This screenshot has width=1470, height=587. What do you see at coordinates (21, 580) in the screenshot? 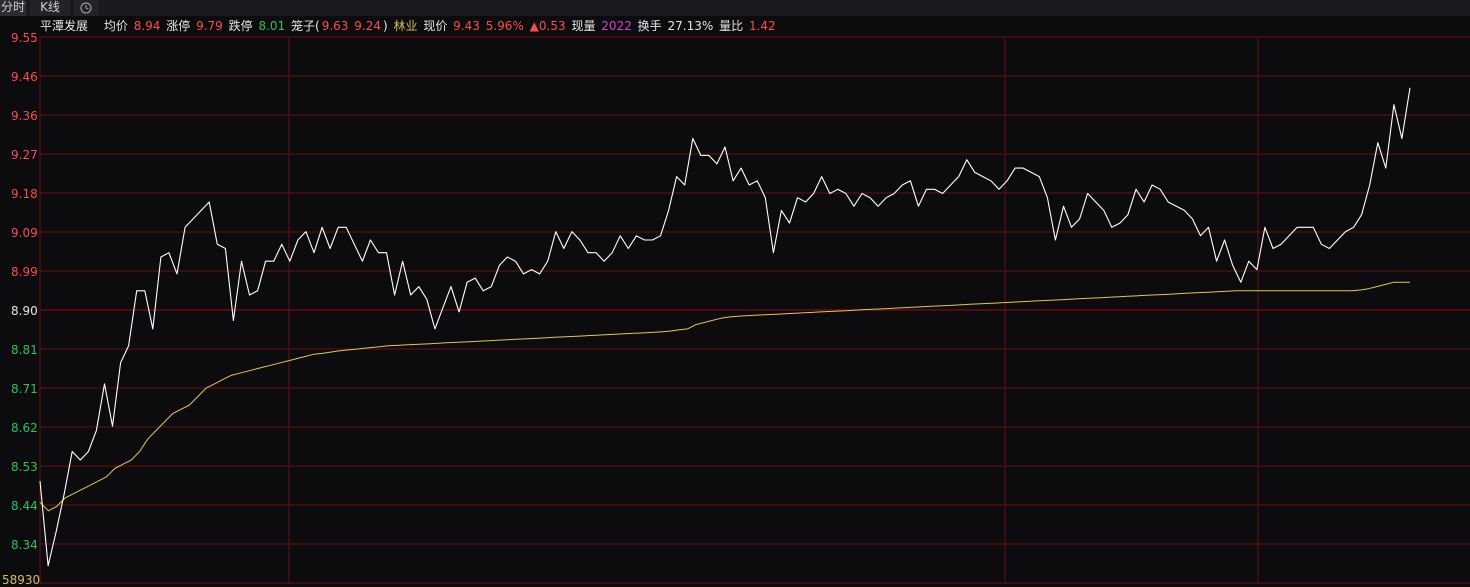
I see `volume-axis-label: 58930` at bounding box center [21, 580].